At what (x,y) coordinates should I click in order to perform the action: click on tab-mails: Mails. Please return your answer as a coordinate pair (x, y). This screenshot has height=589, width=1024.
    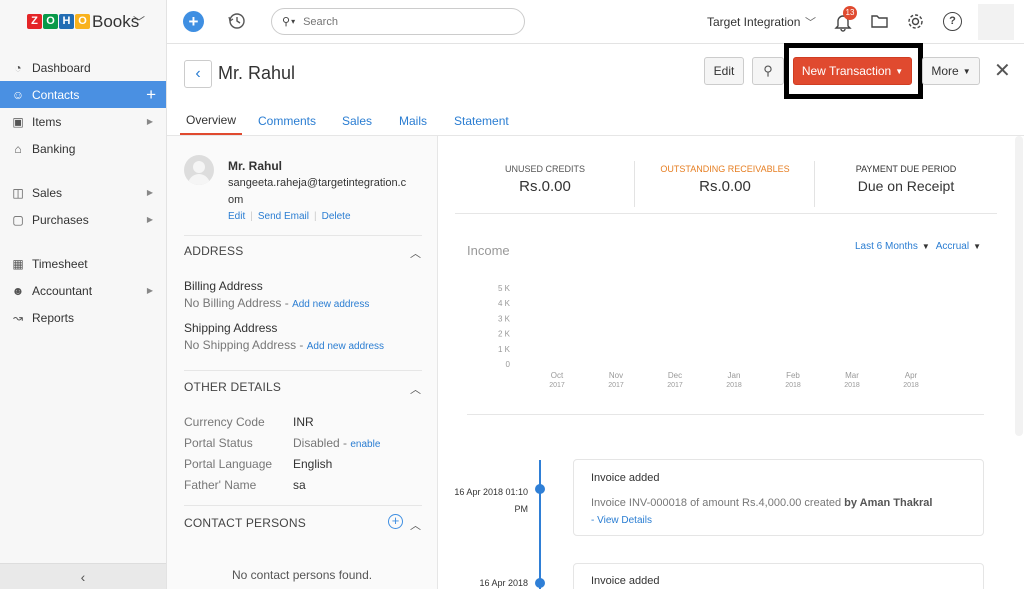
    Looking at the image, I should click on (413, 121).